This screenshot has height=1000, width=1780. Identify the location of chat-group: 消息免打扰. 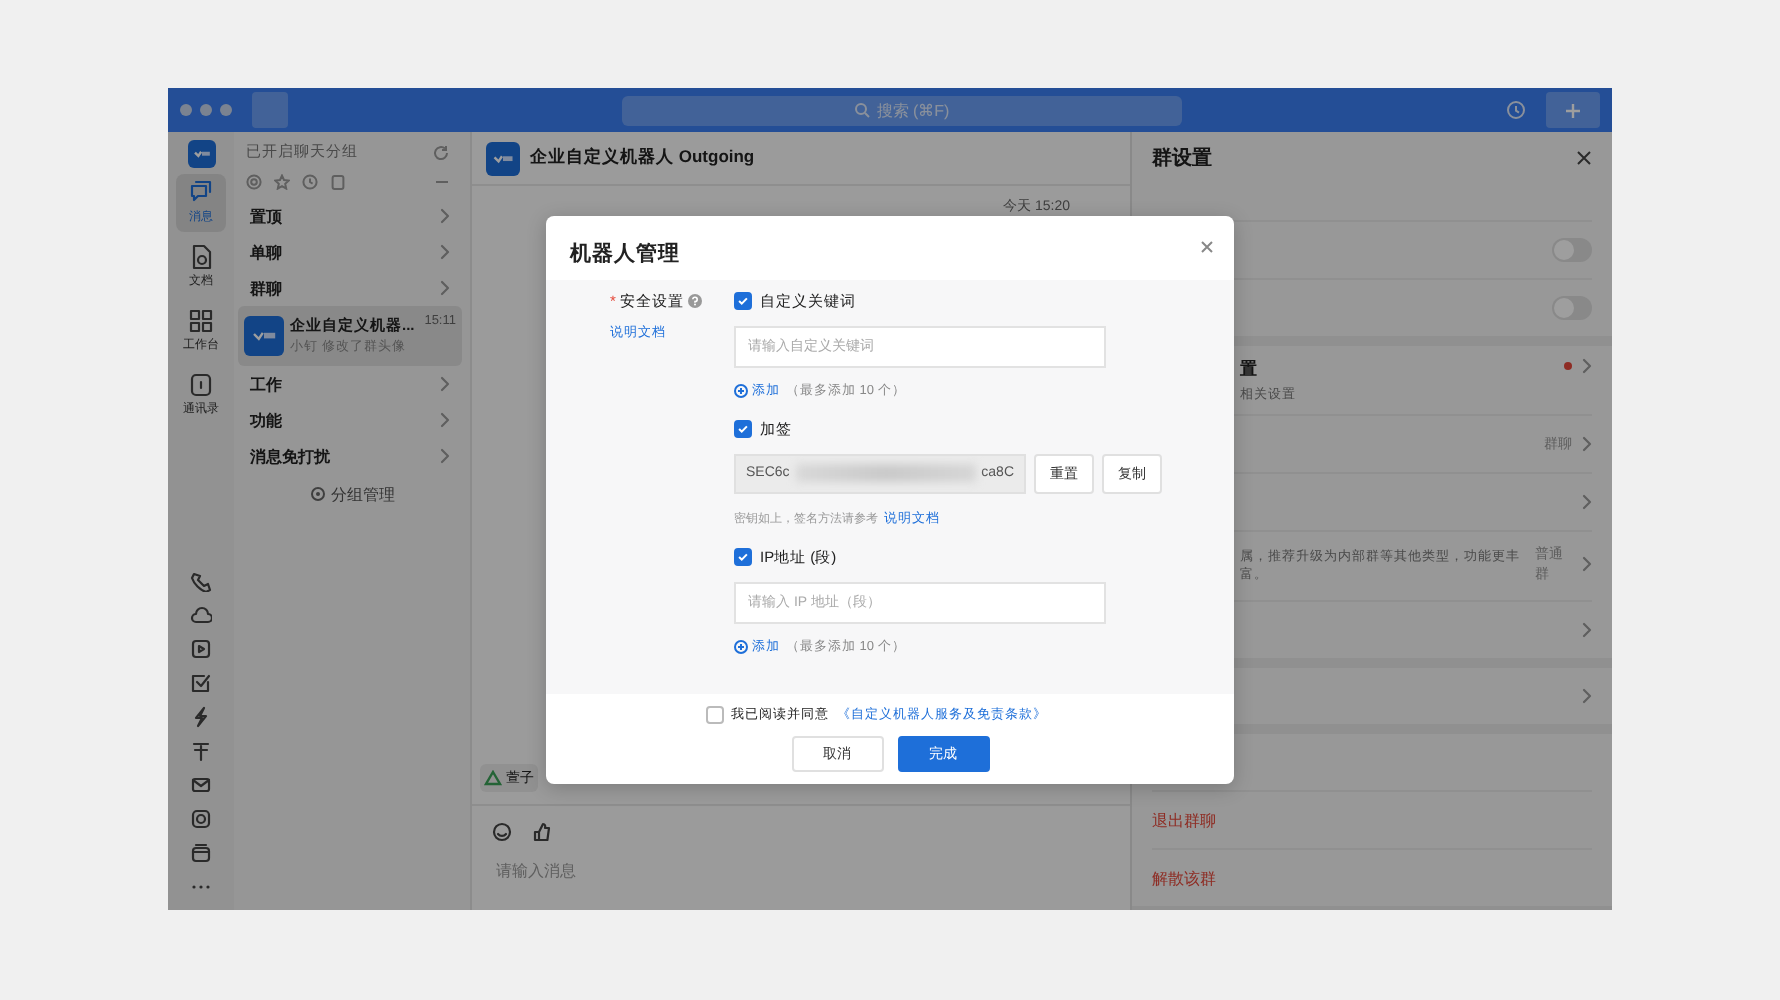
(352, 456).